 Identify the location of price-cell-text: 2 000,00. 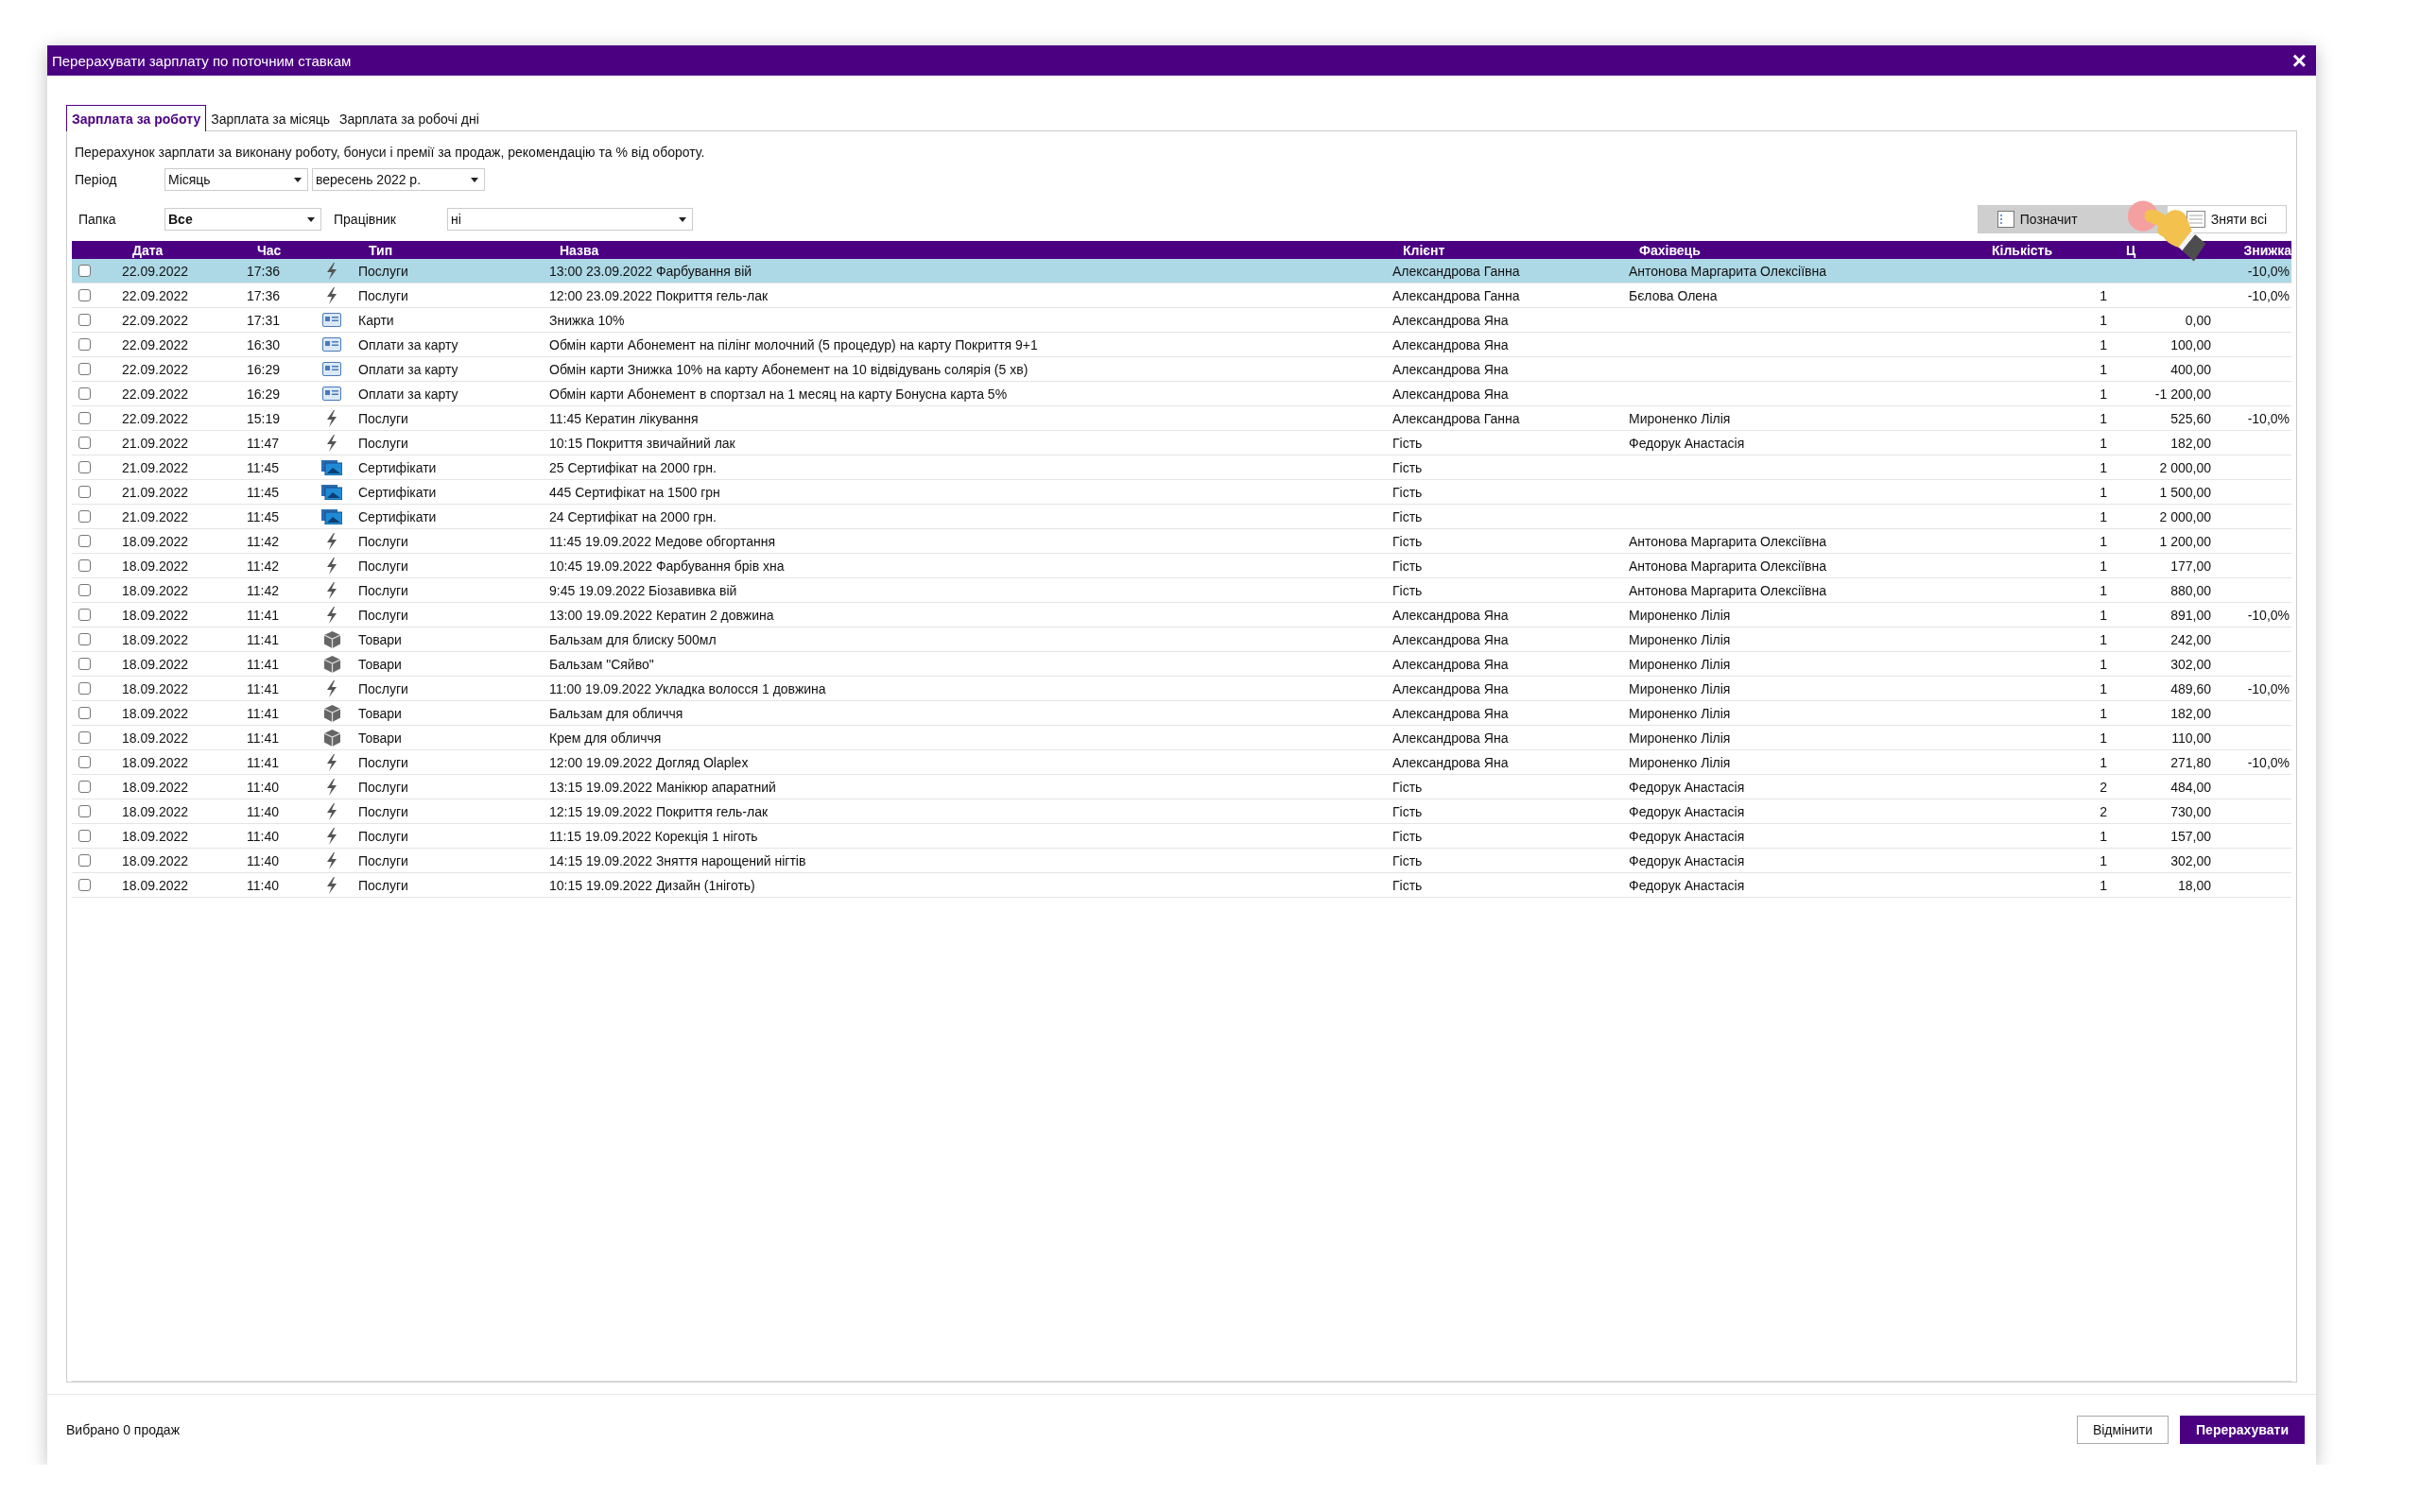
(2185, 516).